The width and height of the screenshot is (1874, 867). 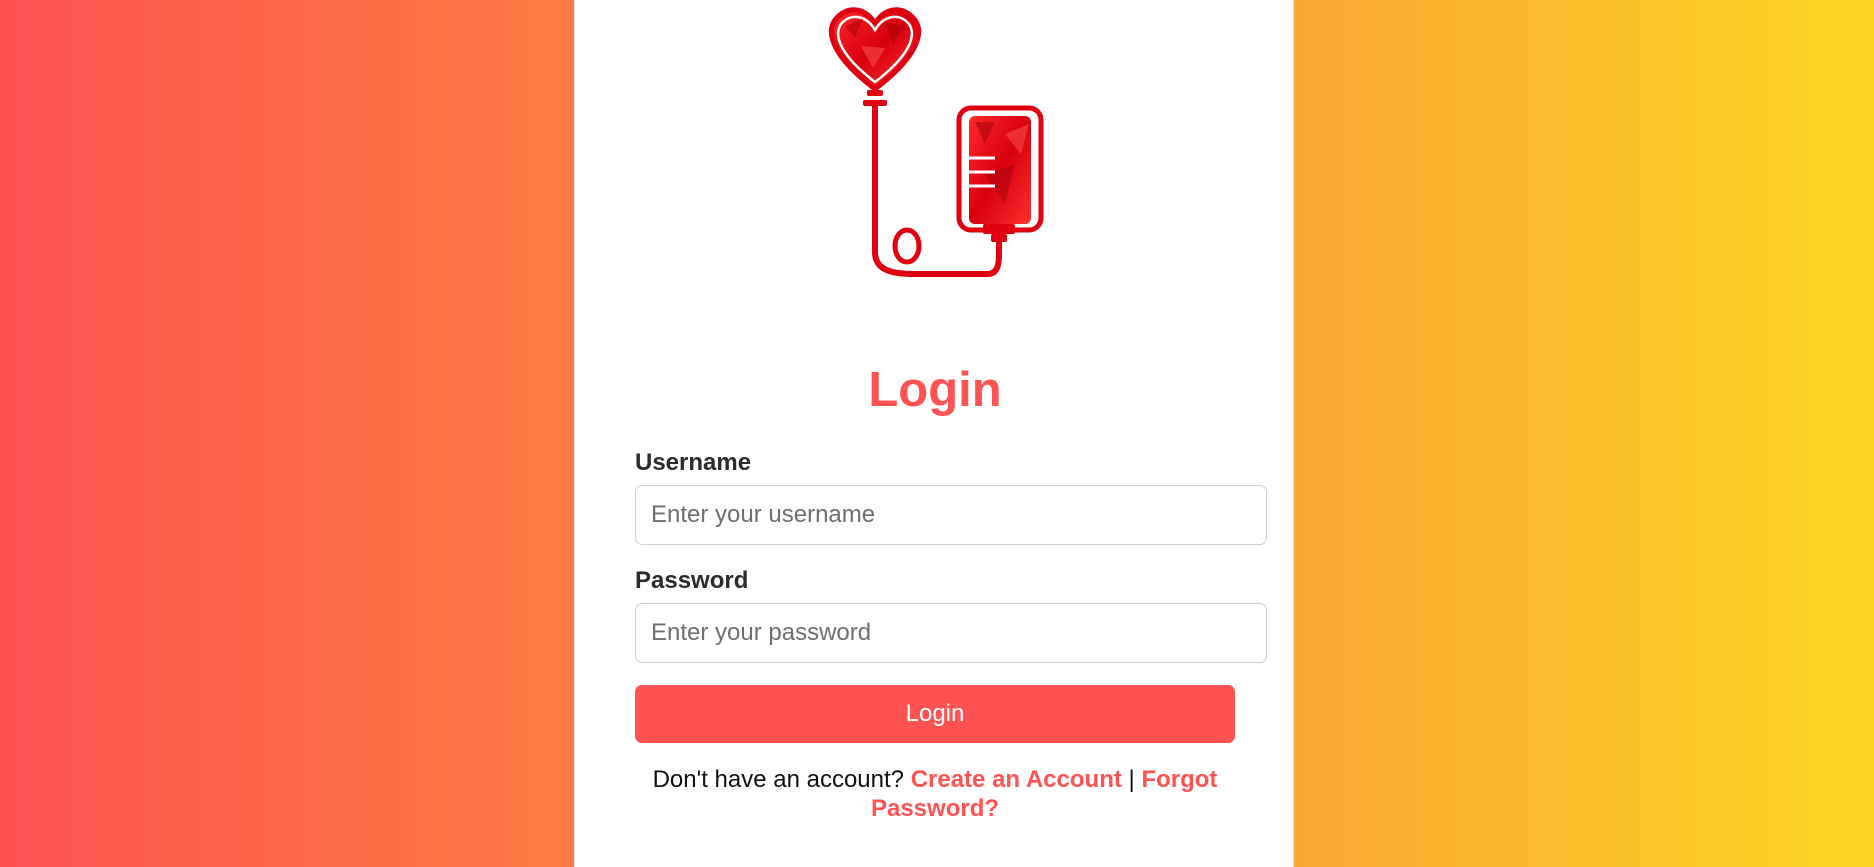 What do you see at coordinates (935, 390) in the screenshot?
I see `page-title: Login` at bounding box center [935, 390].